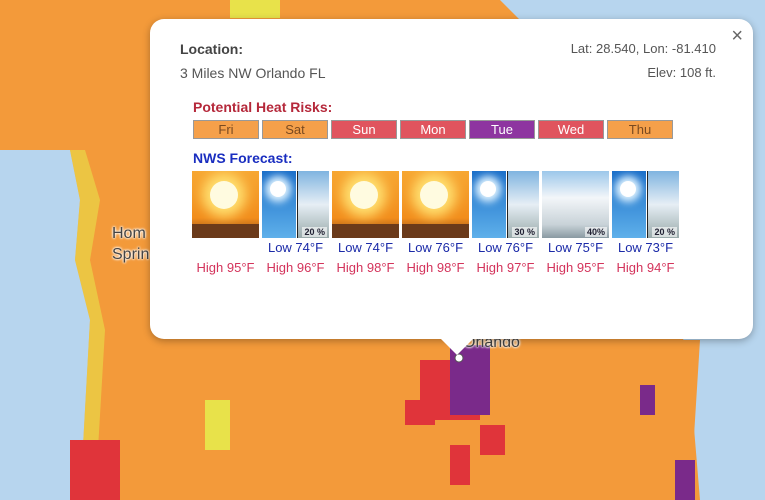 Image resolution: width=765 pixels, height=500 pixels. Describe the element at coordinates (575, 204) in the screenshot. I see `chance-tstorm-icon: 40%` at that location.